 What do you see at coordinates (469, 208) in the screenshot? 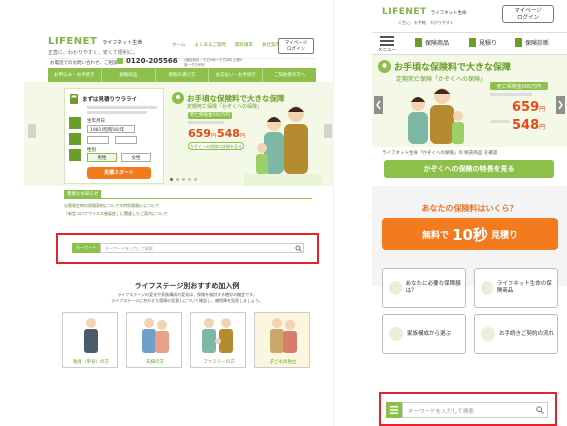
I see `quote-question: あなたの保険料はいくら？` at bounding box center [469, 208].